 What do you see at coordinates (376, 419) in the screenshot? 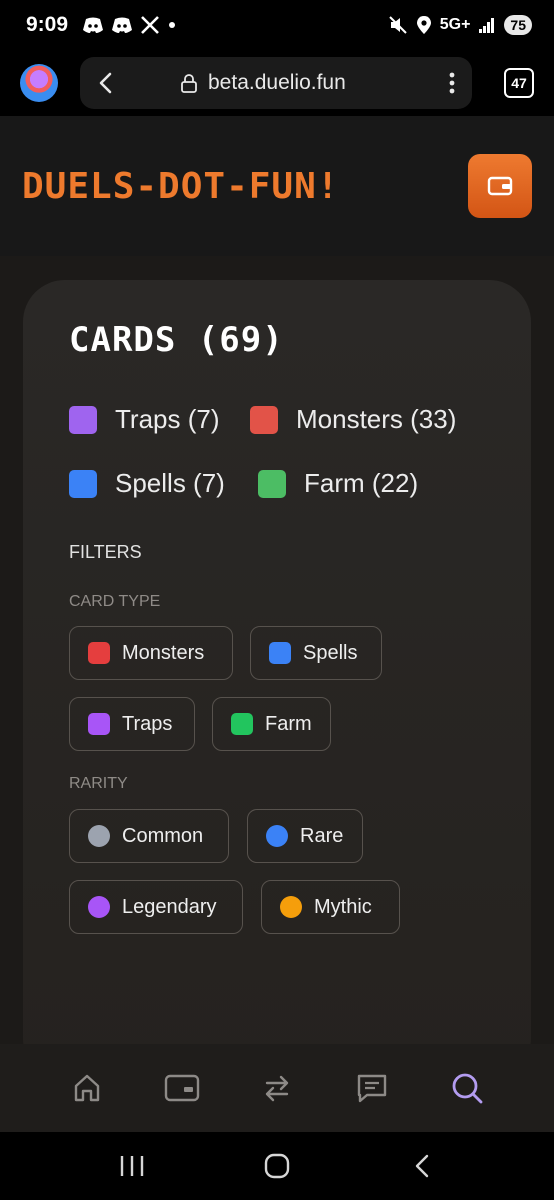
I see `count-label: Monsters (33)` at bounding box center [376, 419].